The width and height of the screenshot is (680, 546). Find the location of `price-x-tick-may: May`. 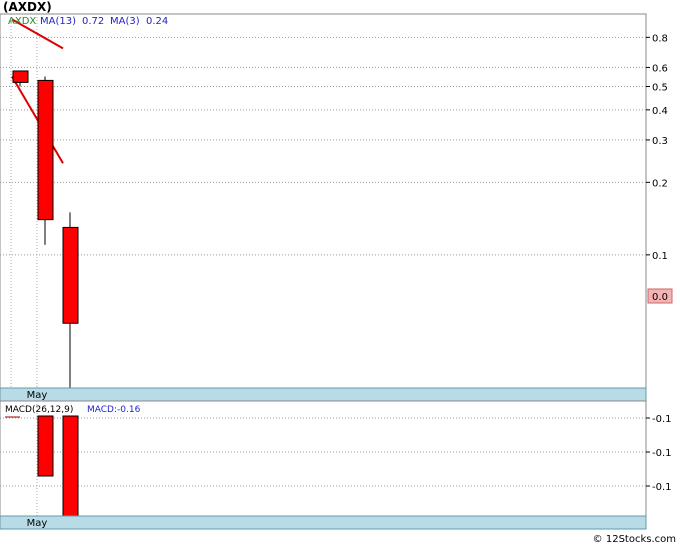

price-x-tick-may: May is located at coordinates (37, 395).